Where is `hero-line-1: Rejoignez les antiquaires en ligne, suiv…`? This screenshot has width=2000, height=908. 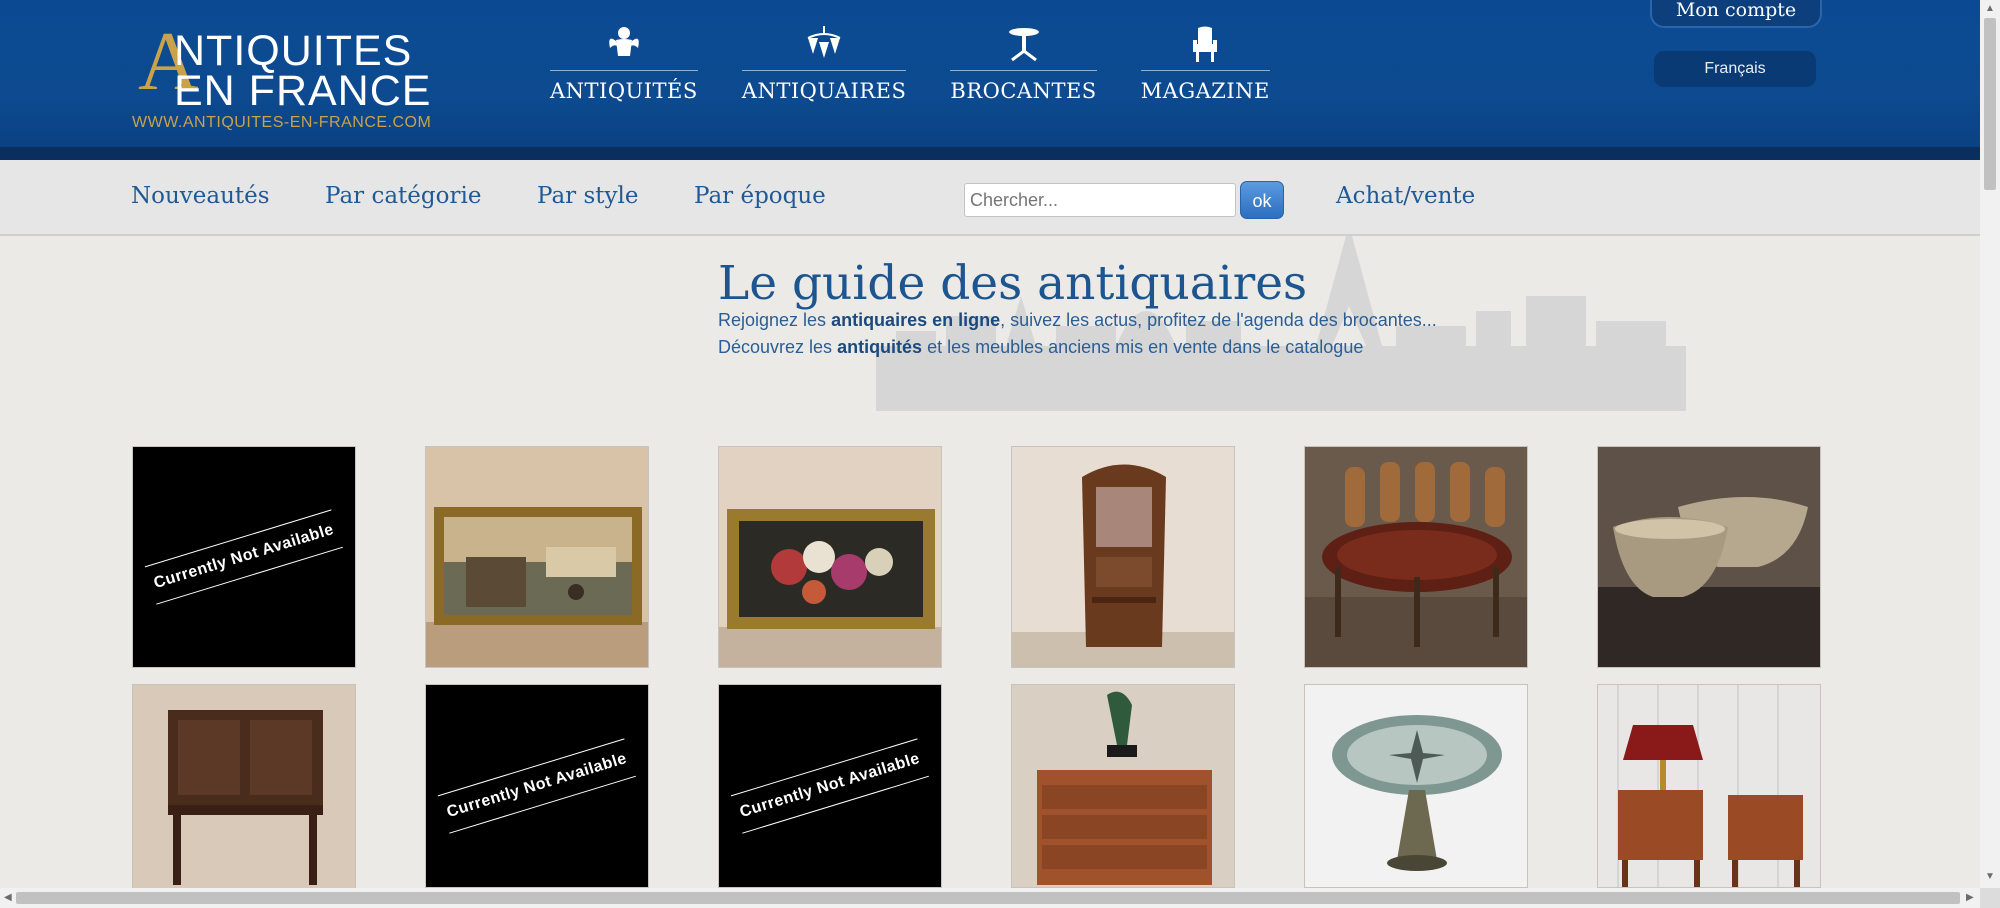
hero-line-1: Rejoignez les antiquaires en ligne, suiv… is located at coordinates (1077, 320).